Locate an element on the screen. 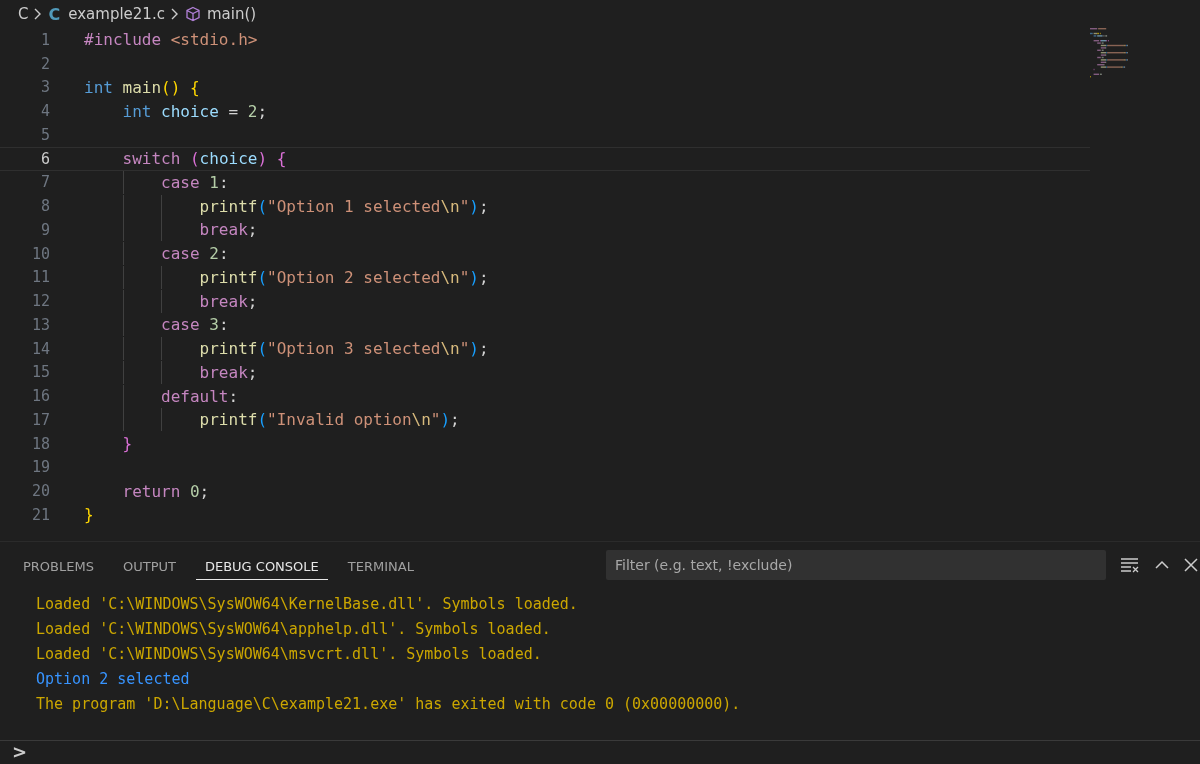 The height and width of the screenshot is (764, 1200). panel-tab: PROBLEMS is located at coordinates (58, 565).